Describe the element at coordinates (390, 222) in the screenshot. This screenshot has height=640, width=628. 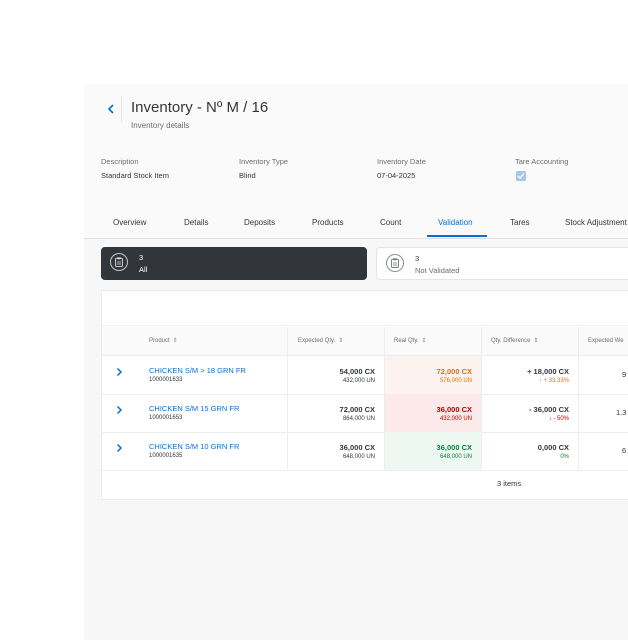
I see `tab-count: Count` at that location.